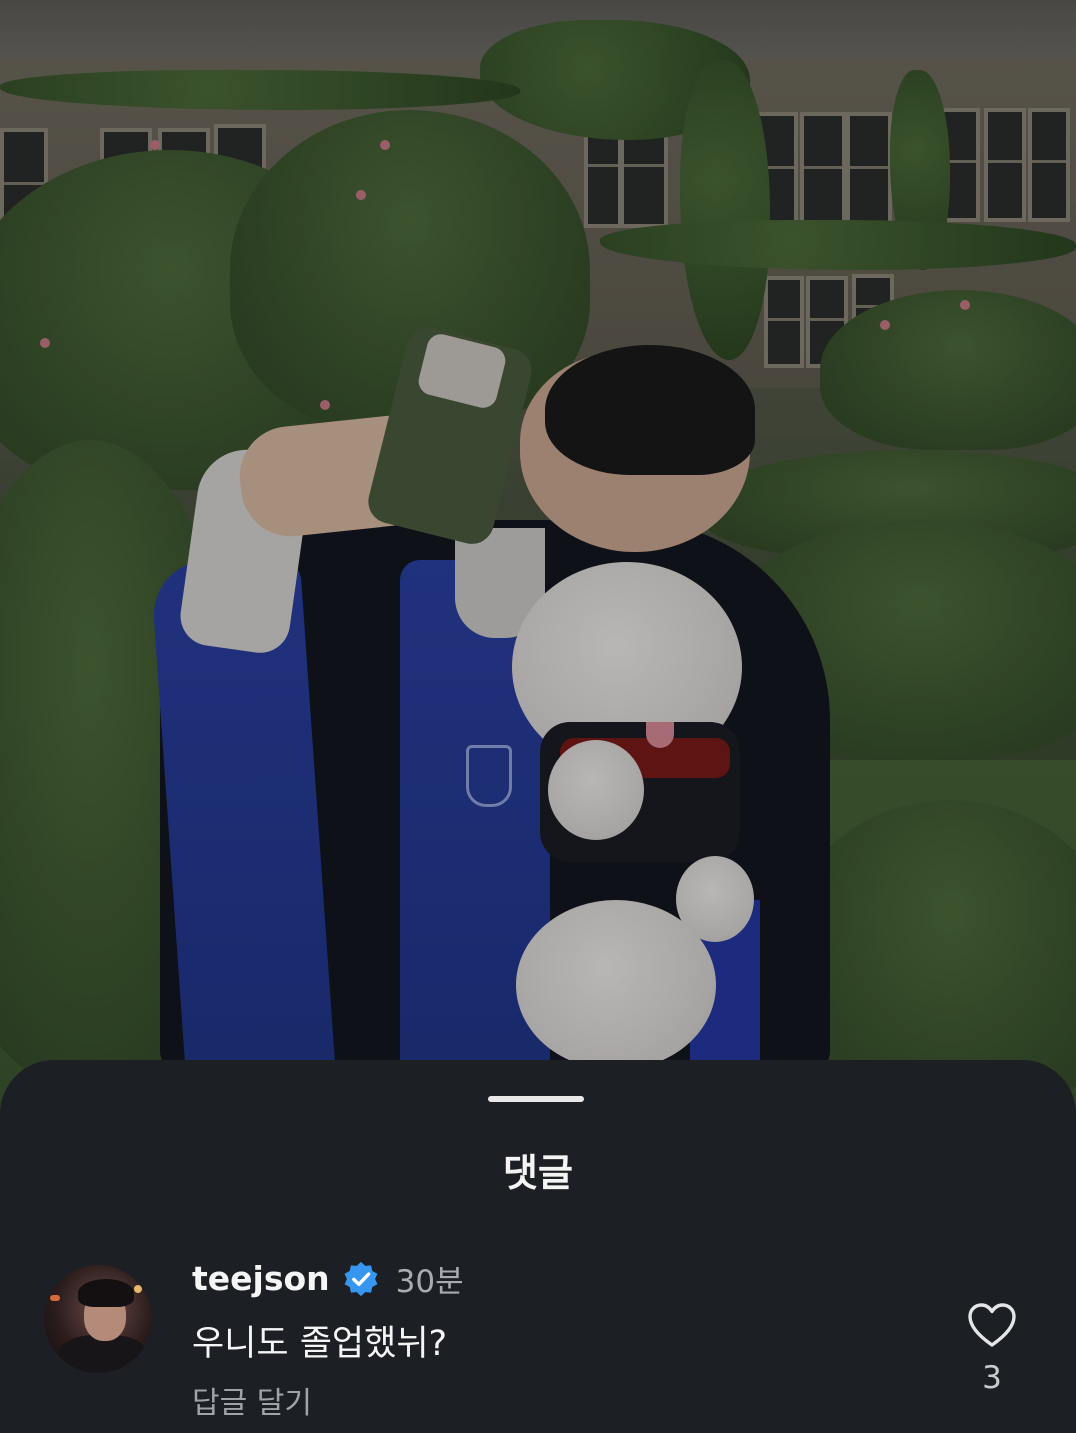 The image size is (1076, 1433). What do you see at coordinates (992, 1325) in the screenshot?
I see `heart-icon` at bounding box center [992, 1325].